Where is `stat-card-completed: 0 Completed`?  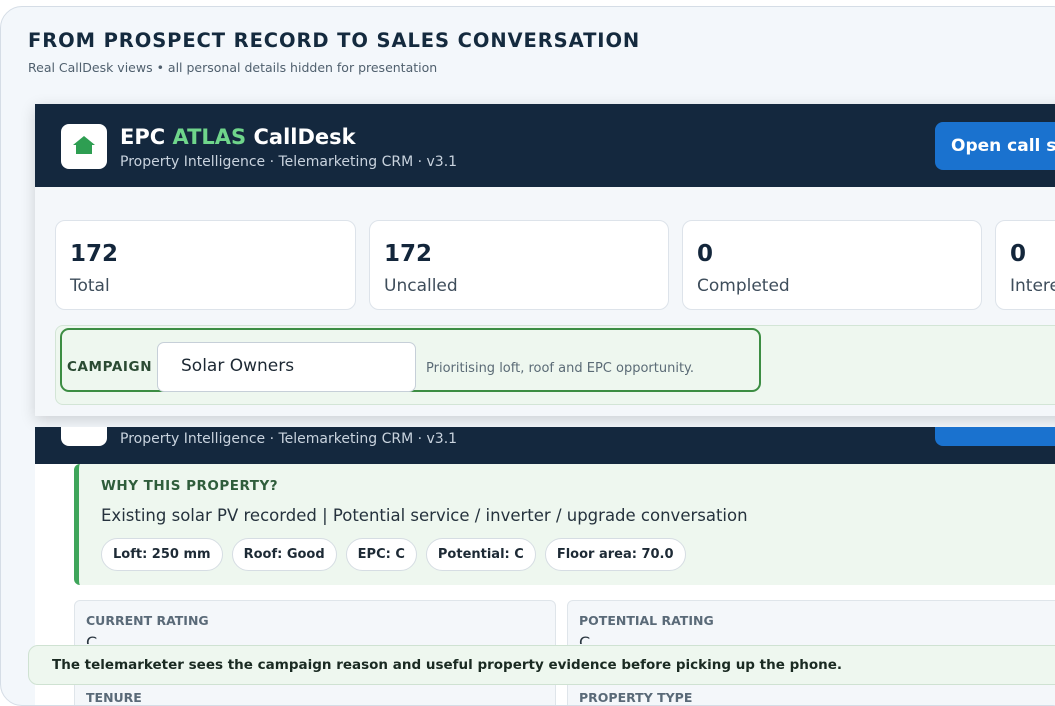
stat-card-completed: 0 Completed is located at coordinates (832, 265).